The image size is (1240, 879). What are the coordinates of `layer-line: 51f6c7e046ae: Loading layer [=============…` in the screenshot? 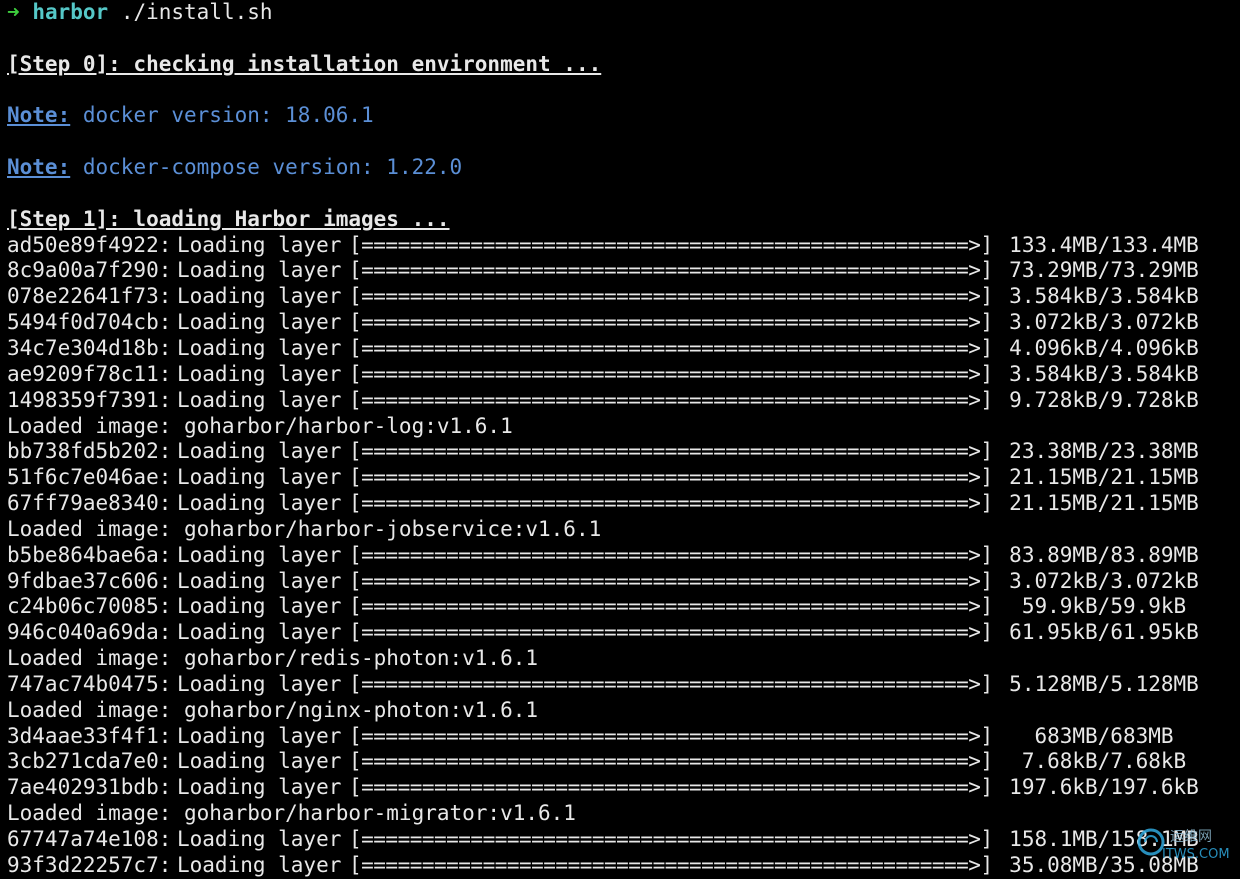 It's located at (620, 478).